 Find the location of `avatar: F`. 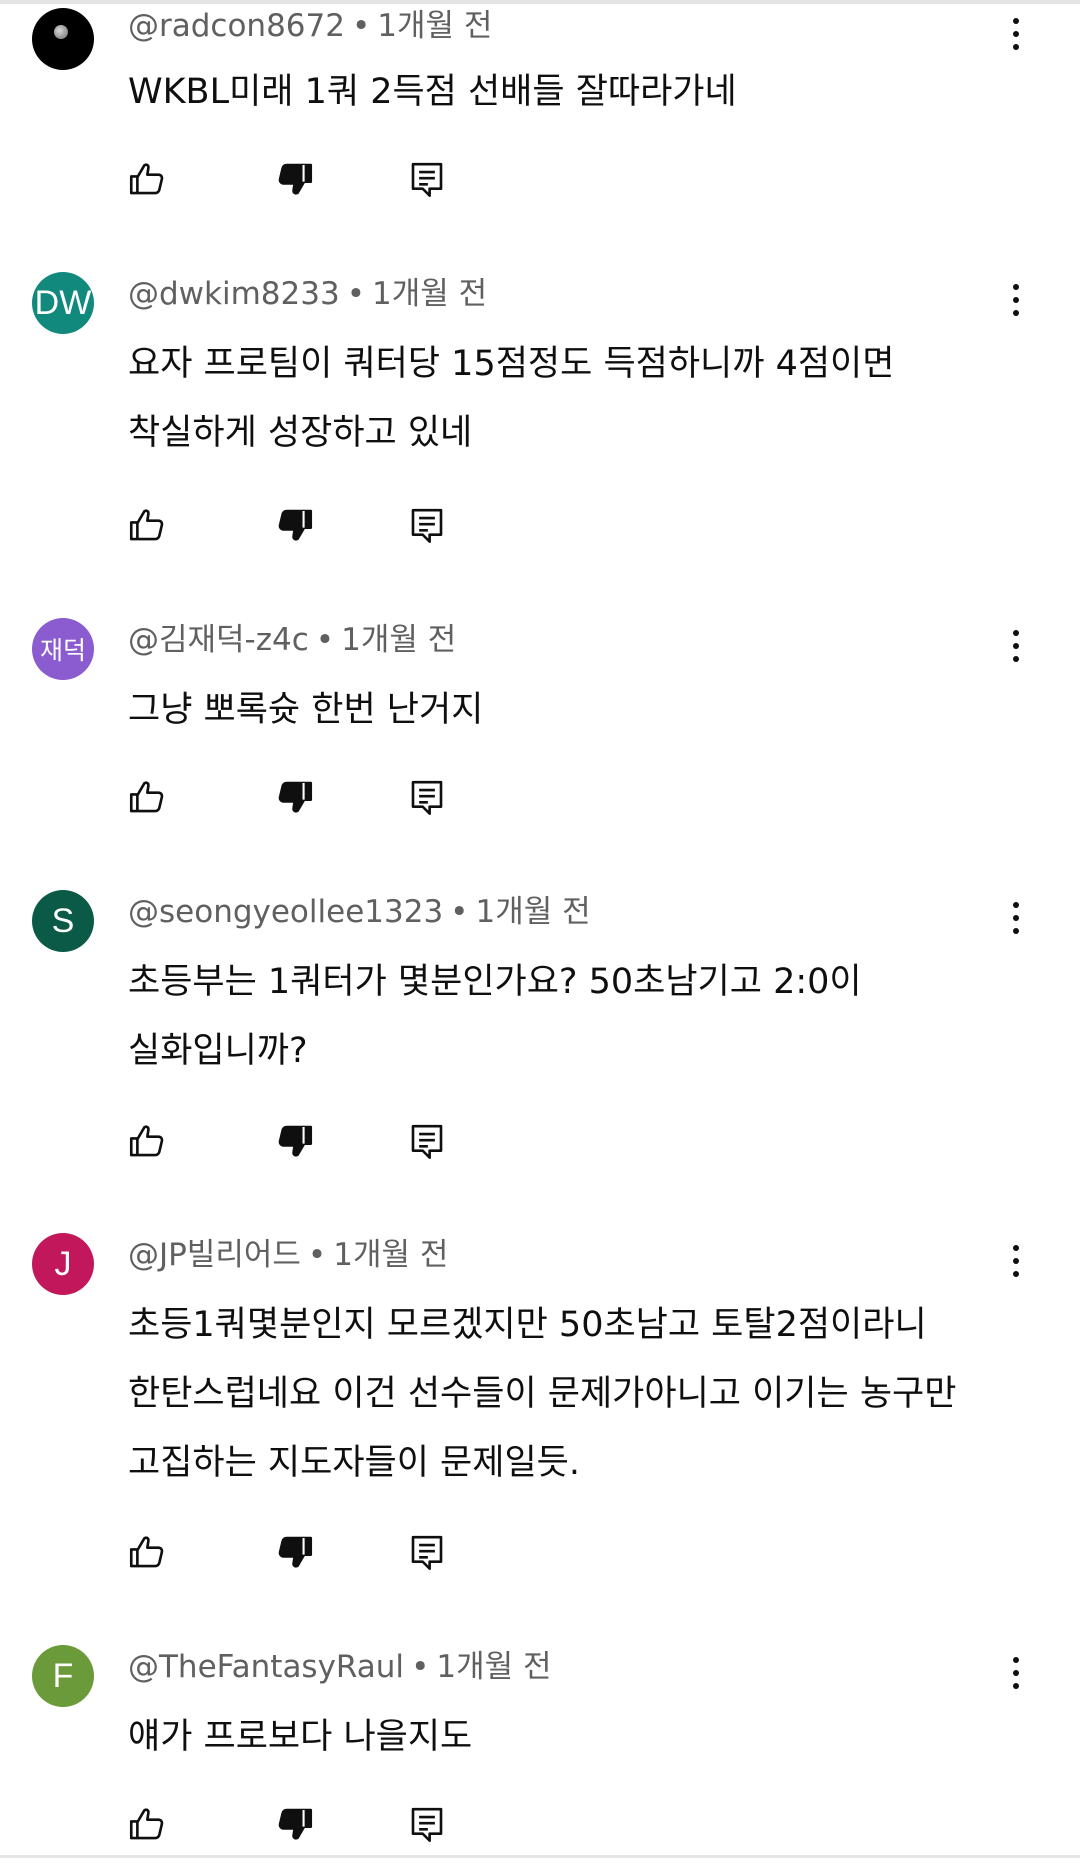

avatar: F is located at coordinates (63, 1676).